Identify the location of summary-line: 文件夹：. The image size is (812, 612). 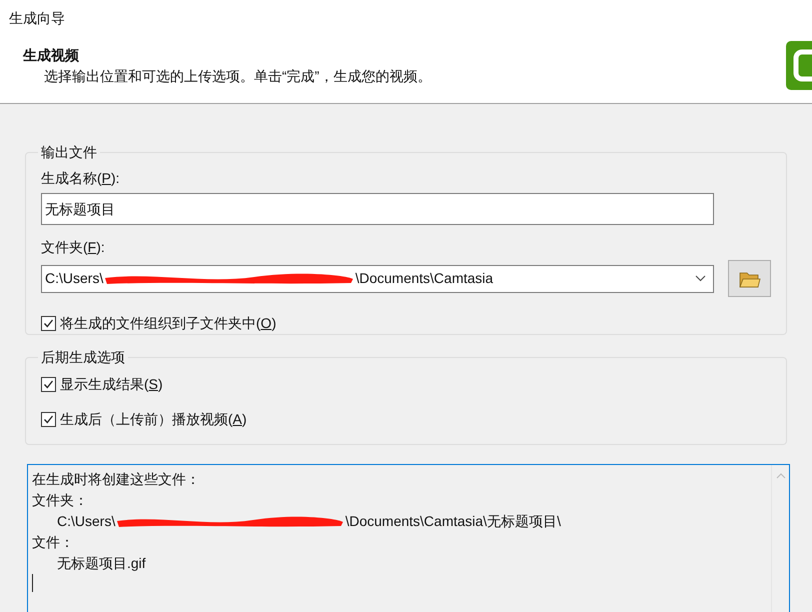
(60, 500).